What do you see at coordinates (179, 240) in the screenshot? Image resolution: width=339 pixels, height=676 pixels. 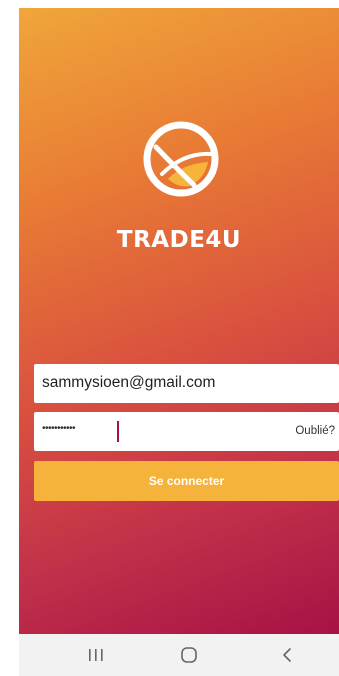 I see `brand-name: TRADE4U` at bounding box center [179, 240].